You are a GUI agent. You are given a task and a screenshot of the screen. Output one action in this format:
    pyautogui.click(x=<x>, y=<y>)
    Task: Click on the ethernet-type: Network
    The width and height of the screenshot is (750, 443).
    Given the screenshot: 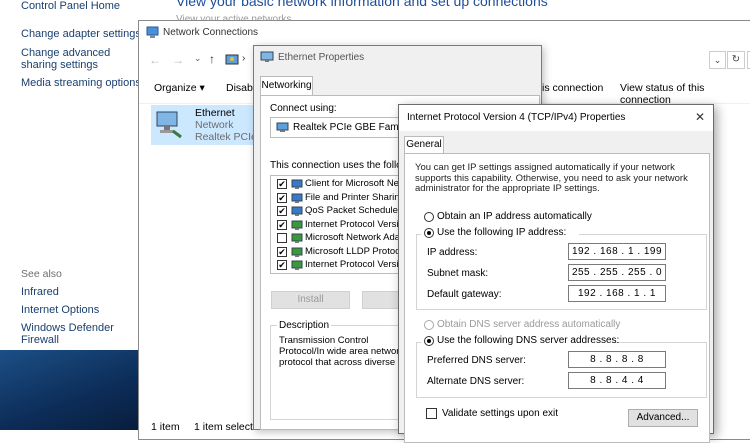 What is the action you would take?
    pyautogui.click(x=214, y=125)
    